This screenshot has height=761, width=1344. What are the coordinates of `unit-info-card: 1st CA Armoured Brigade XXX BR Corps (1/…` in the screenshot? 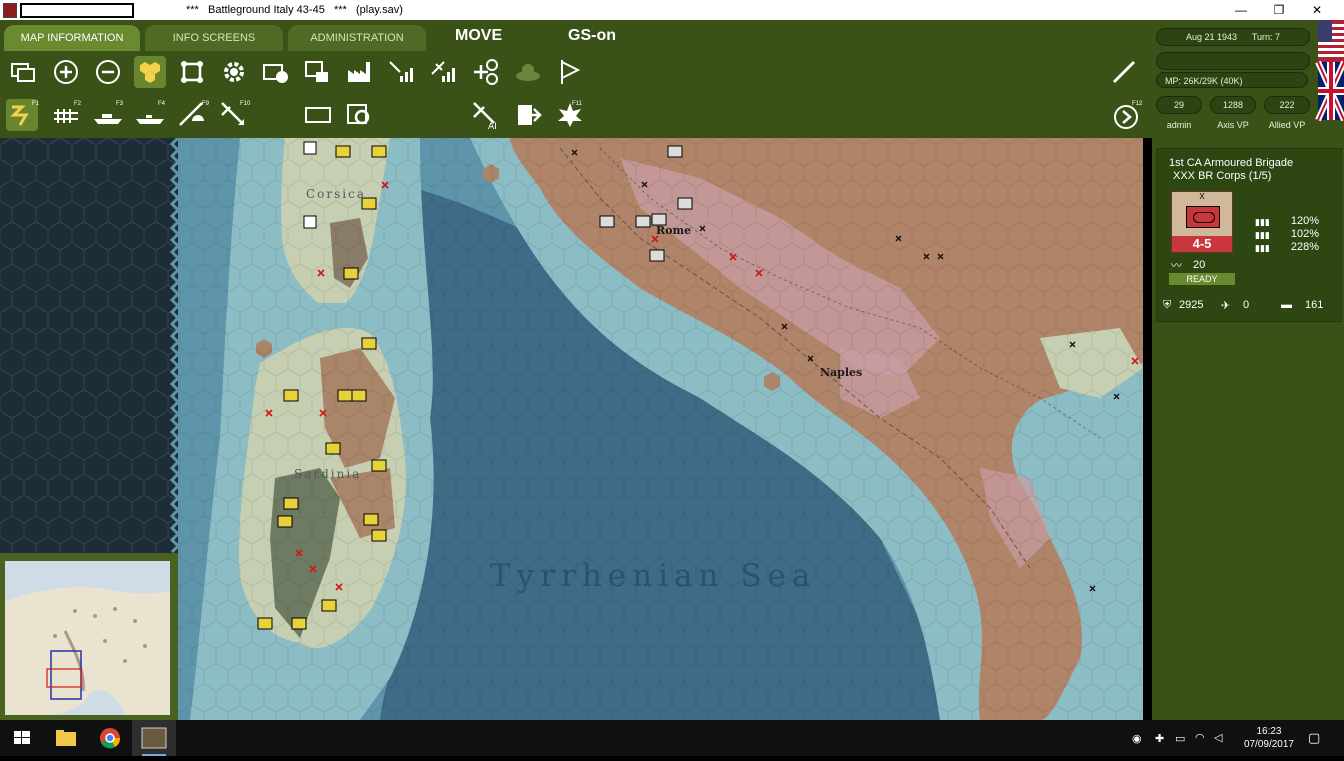 It's located at (1249, 235).